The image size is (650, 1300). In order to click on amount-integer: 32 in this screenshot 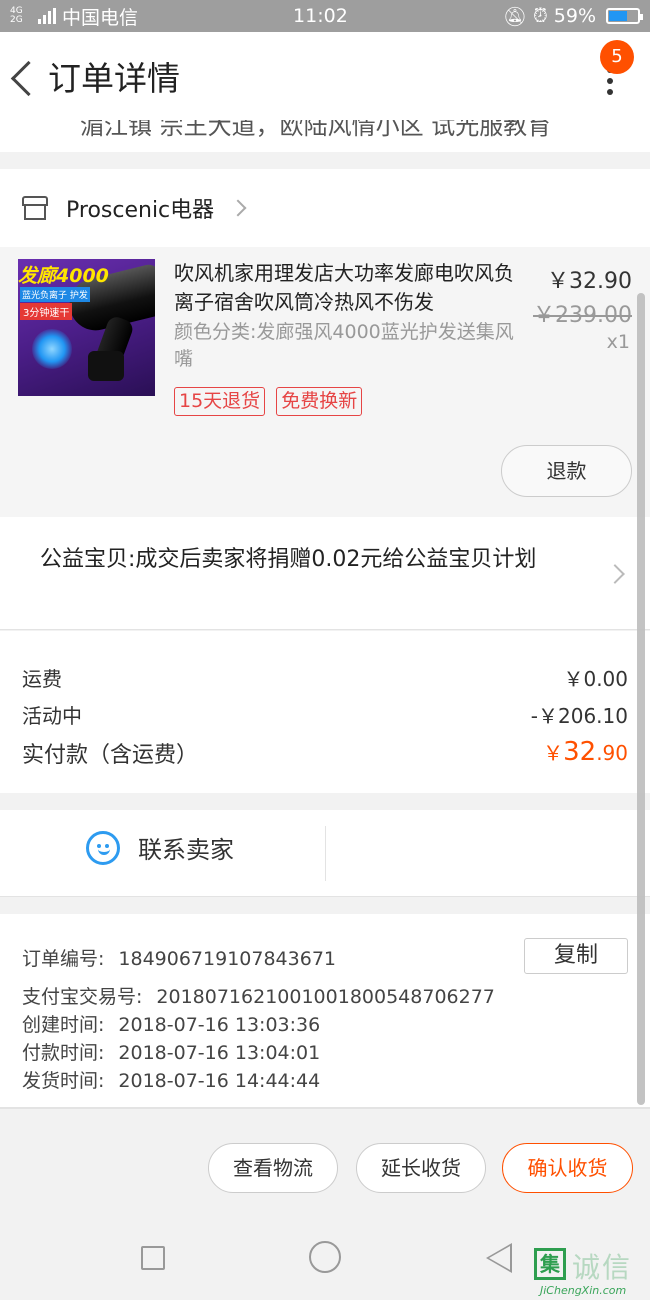, I will do `click(580, 752)`.